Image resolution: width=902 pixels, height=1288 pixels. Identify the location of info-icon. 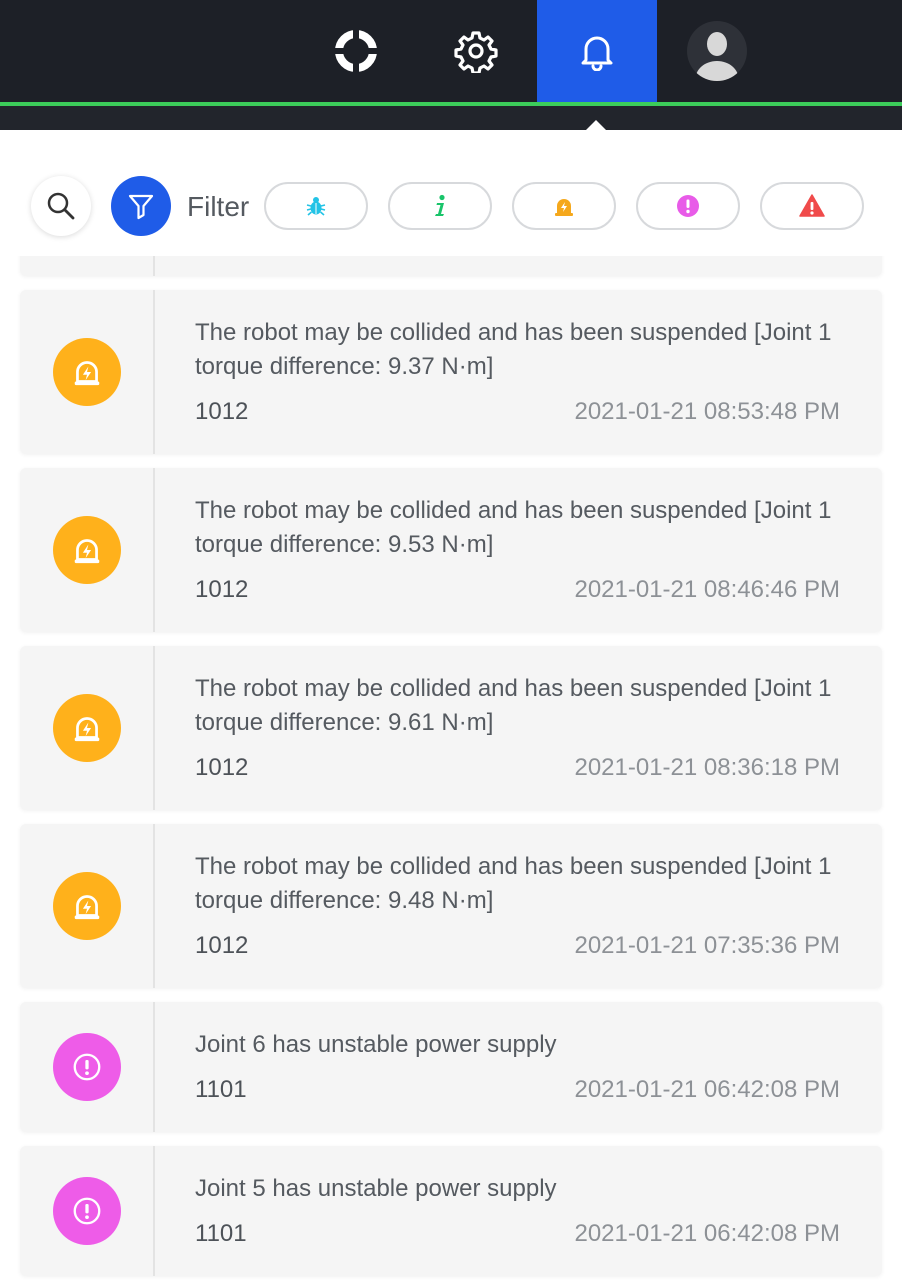
(440, 205).